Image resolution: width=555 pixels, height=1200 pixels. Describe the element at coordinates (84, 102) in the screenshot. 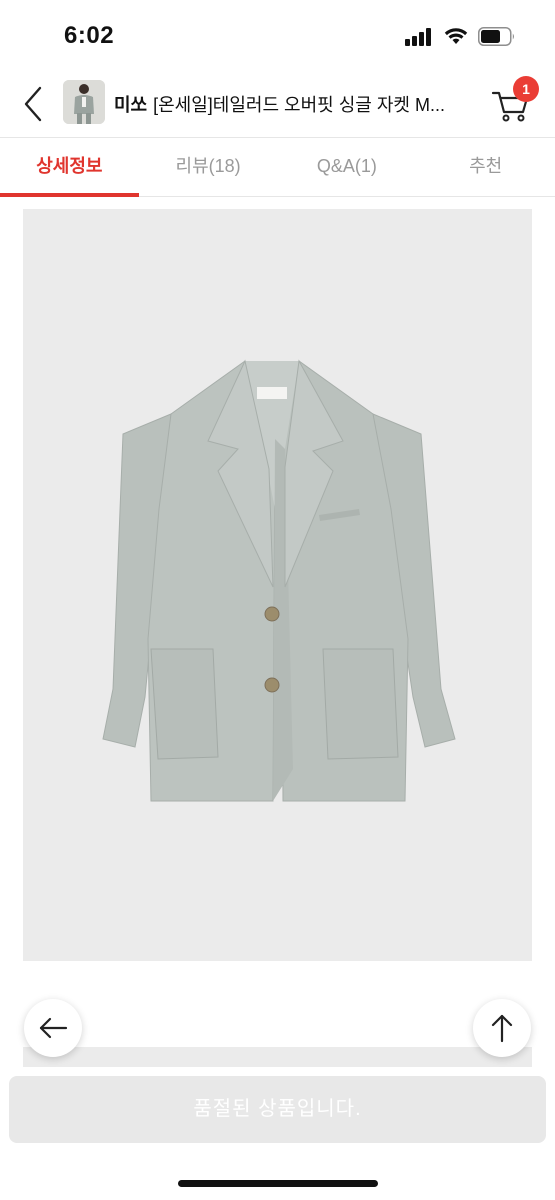

I see `product-thumbnail` at that location.